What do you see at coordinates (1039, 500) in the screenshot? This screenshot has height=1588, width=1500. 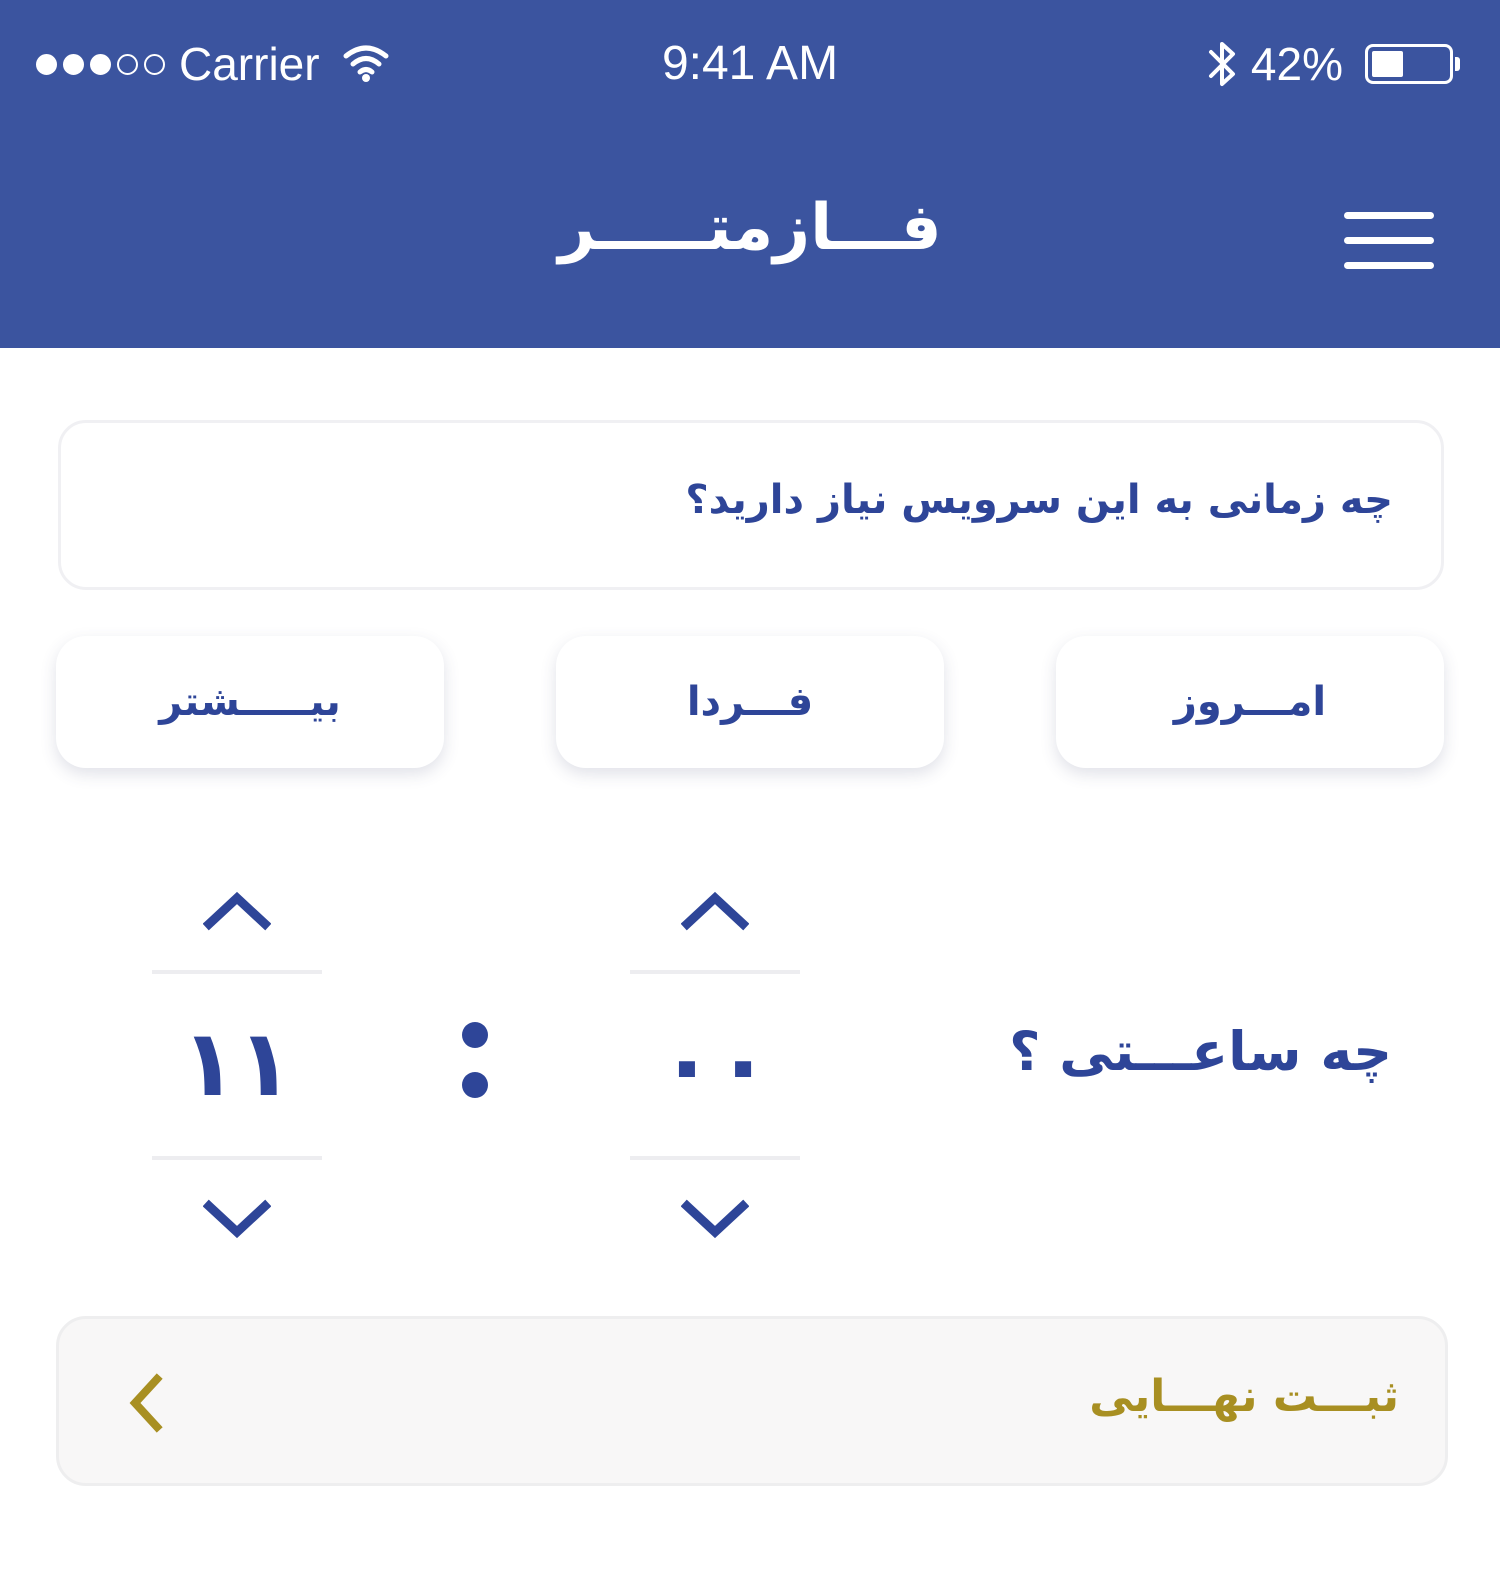 I see `question-text: چه زمانی به این سرویس نیاز دارید؟` at bounding box center [1039, 500].